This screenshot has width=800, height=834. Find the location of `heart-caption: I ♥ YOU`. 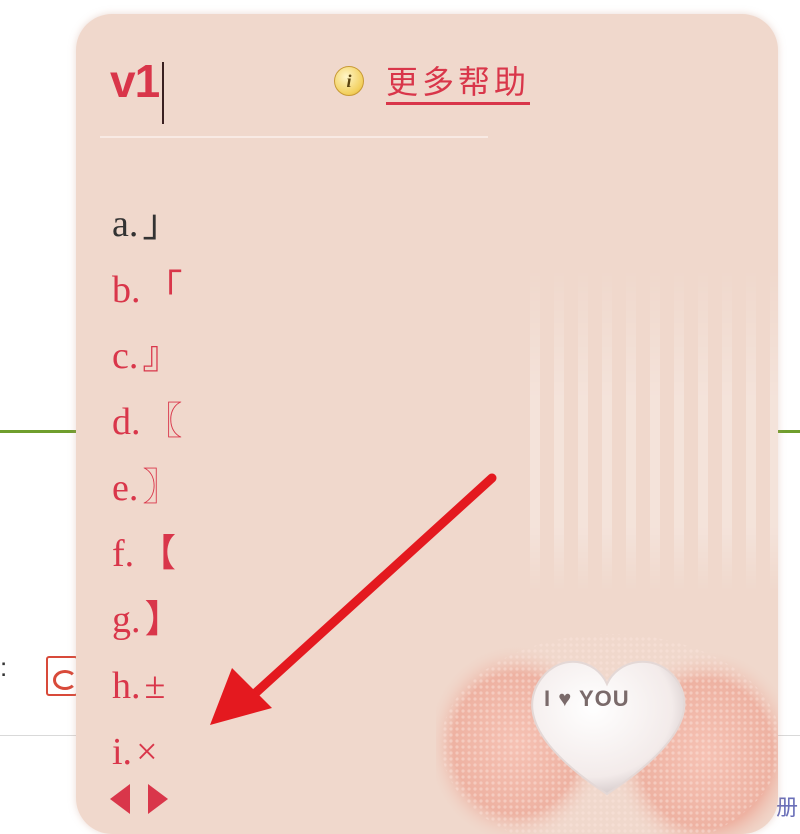

heart-caption: I ♥ YOU is located at coordinates (587, 698).